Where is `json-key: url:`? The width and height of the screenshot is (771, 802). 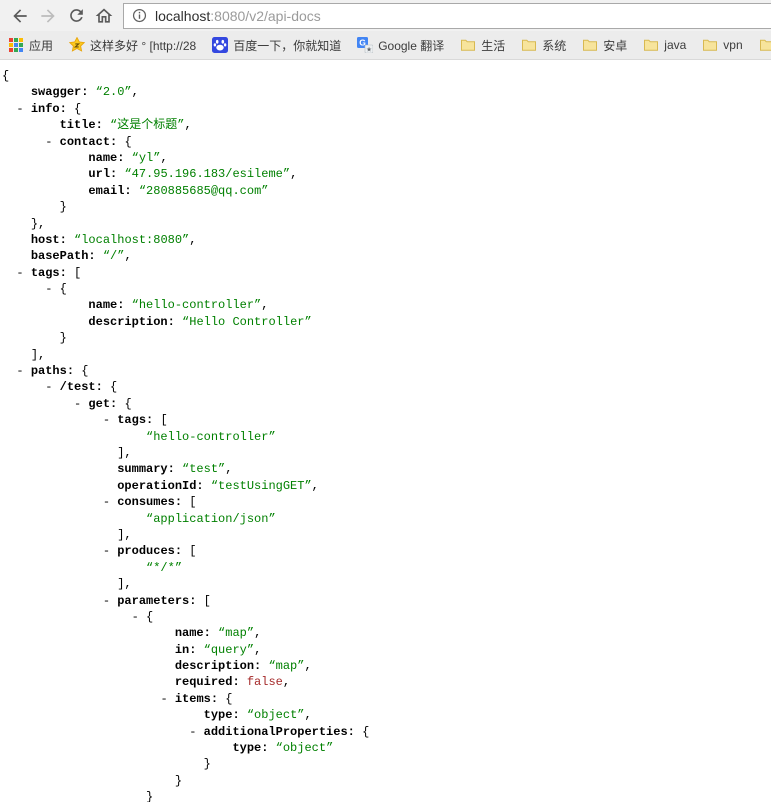 json-key: url: is located at coordinates (106, 174).